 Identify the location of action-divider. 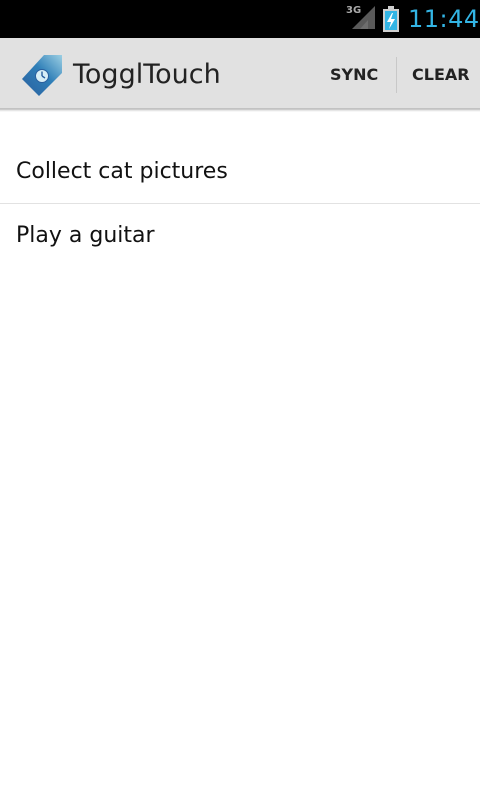
(396, 75).